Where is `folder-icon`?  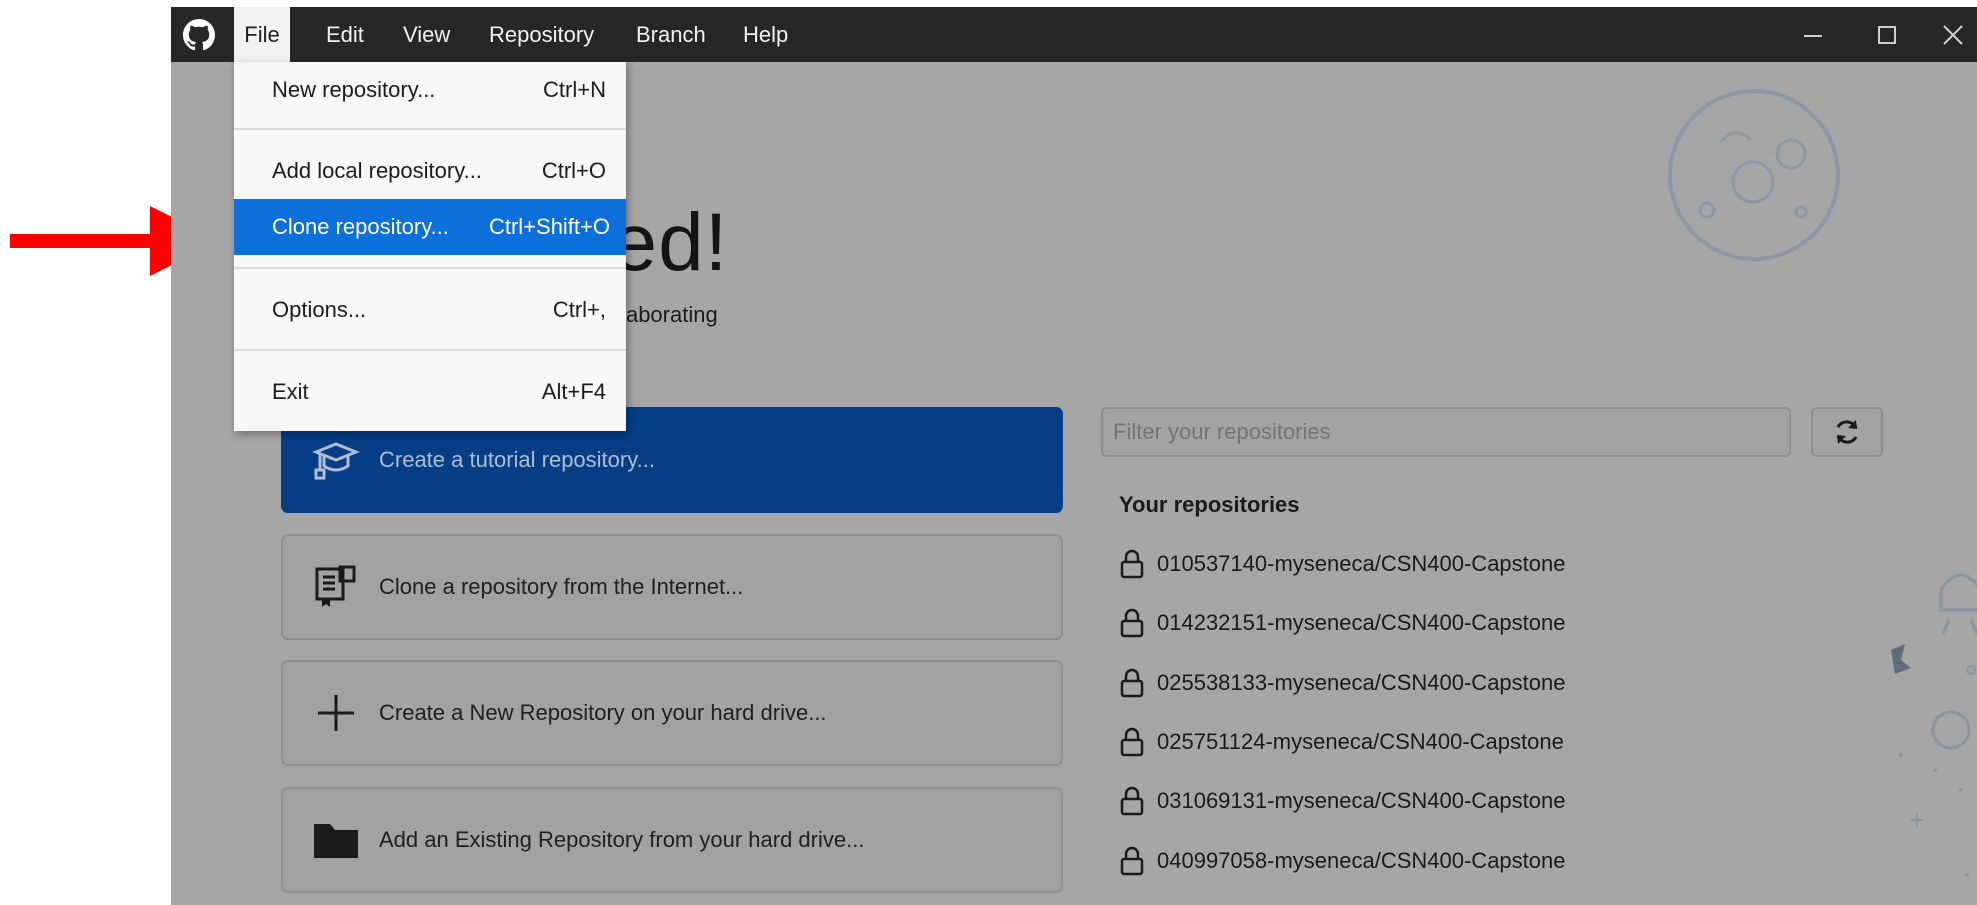 folder-icon is located at coordinates (336, 840).